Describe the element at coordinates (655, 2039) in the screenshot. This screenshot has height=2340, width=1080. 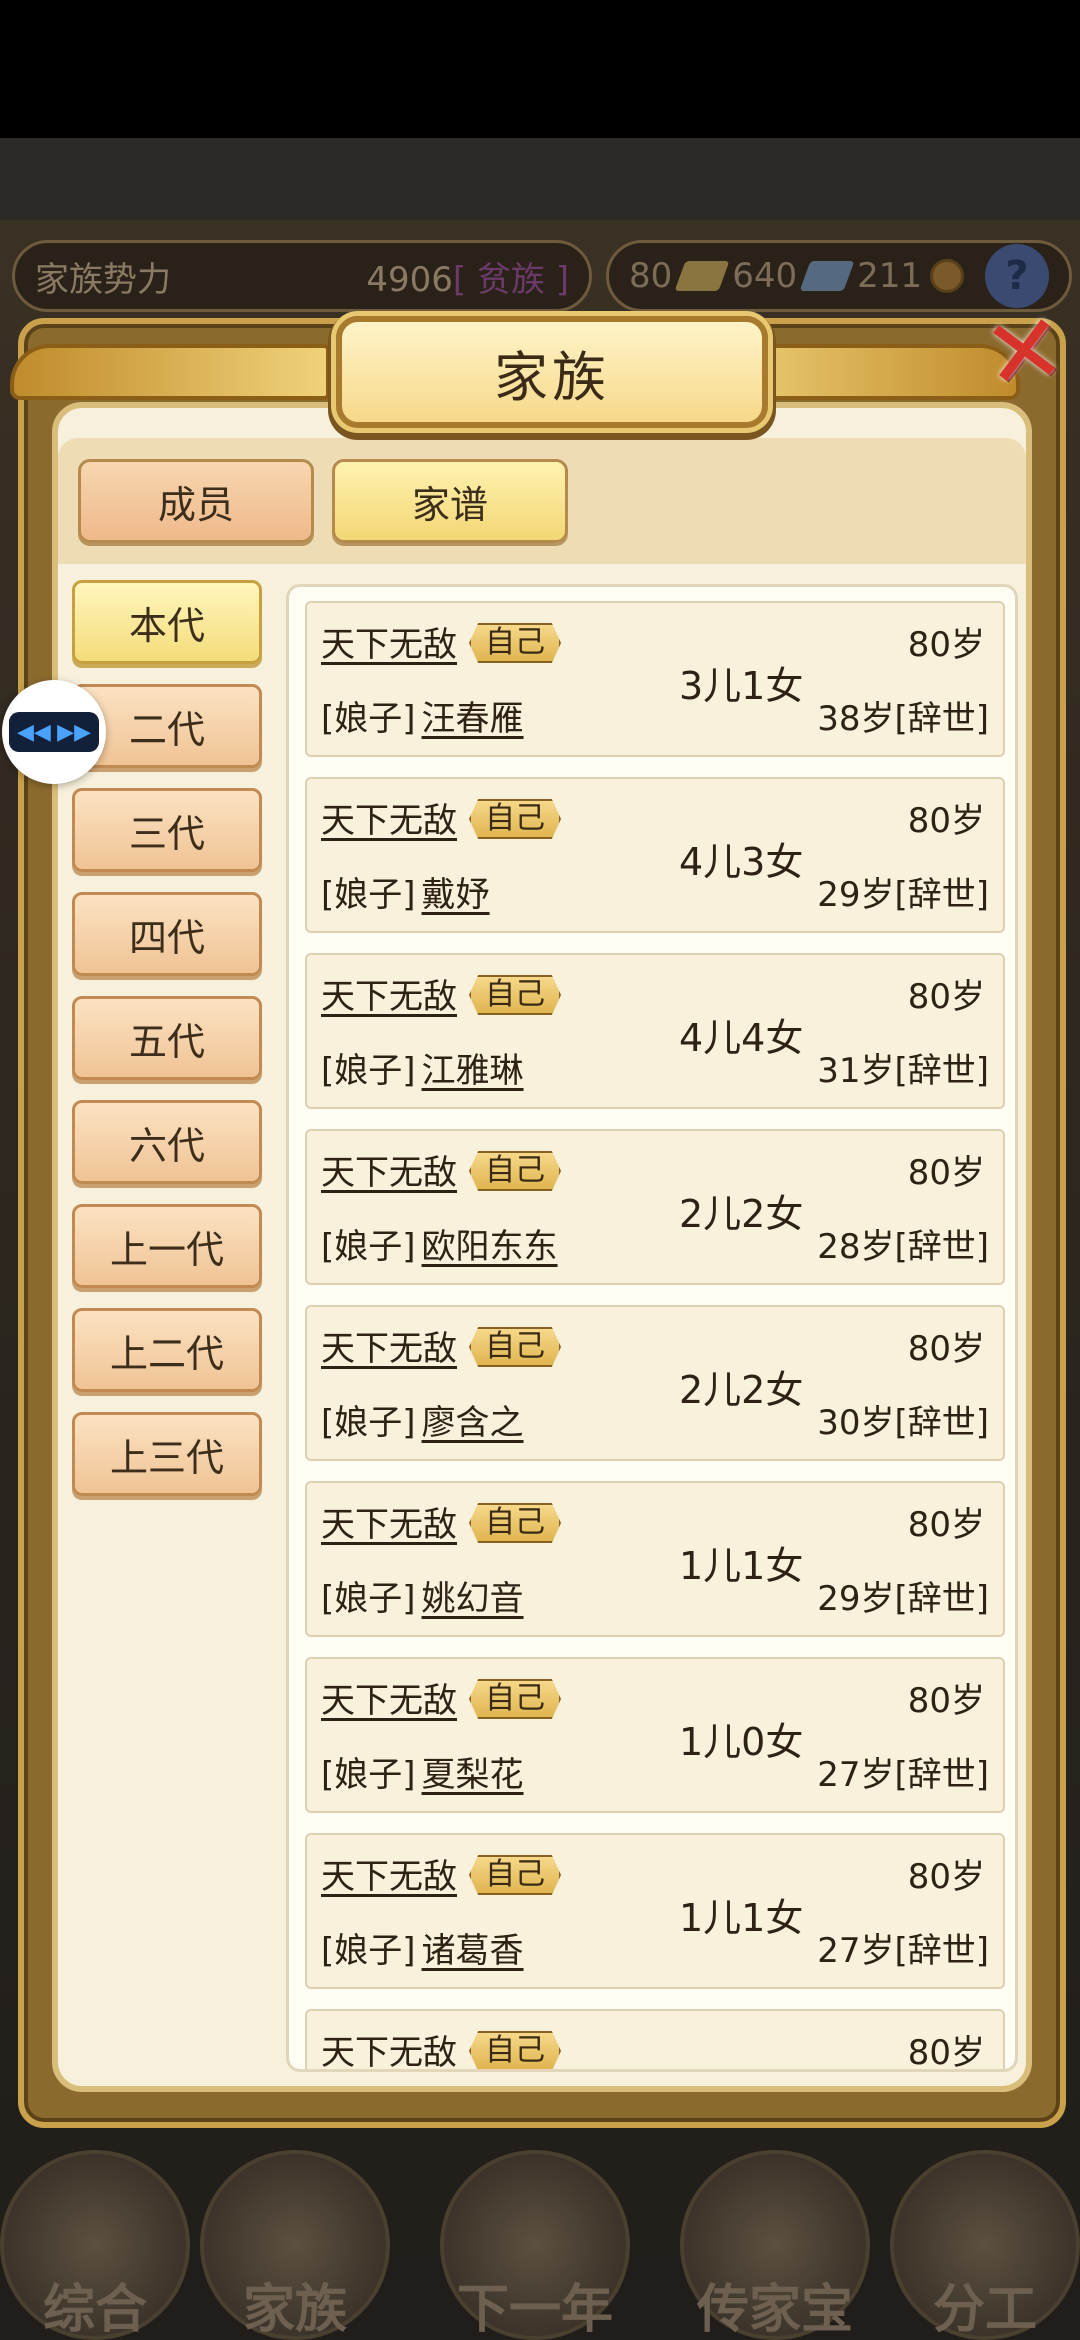
I see `record-card: 天下无敌 自己 80岁` at that location.